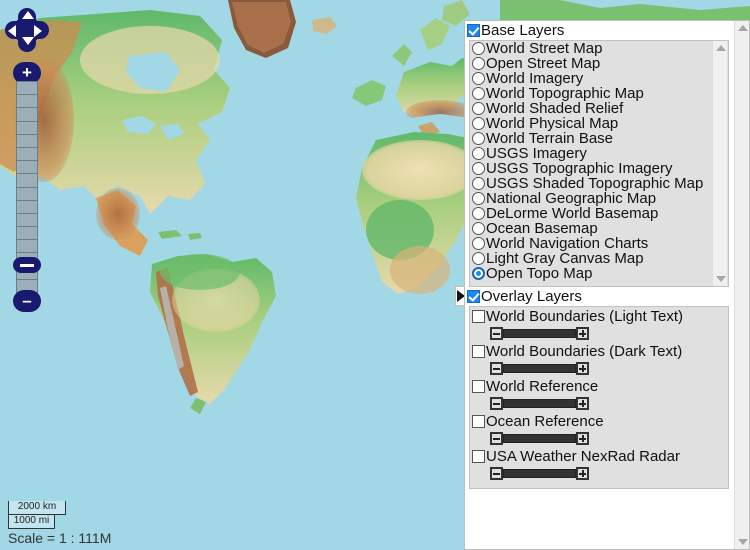 The height and width of the screenshot is (550, 750). I want to click on base-layer-row: Ocean Basemap, so click(599, 228).